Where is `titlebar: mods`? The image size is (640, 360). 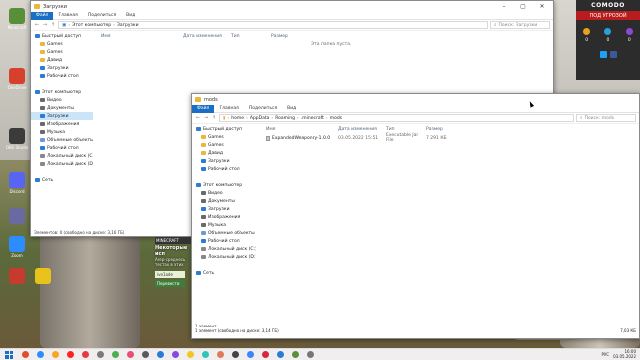
titlebar: mods is located at coordinates (415, 99).